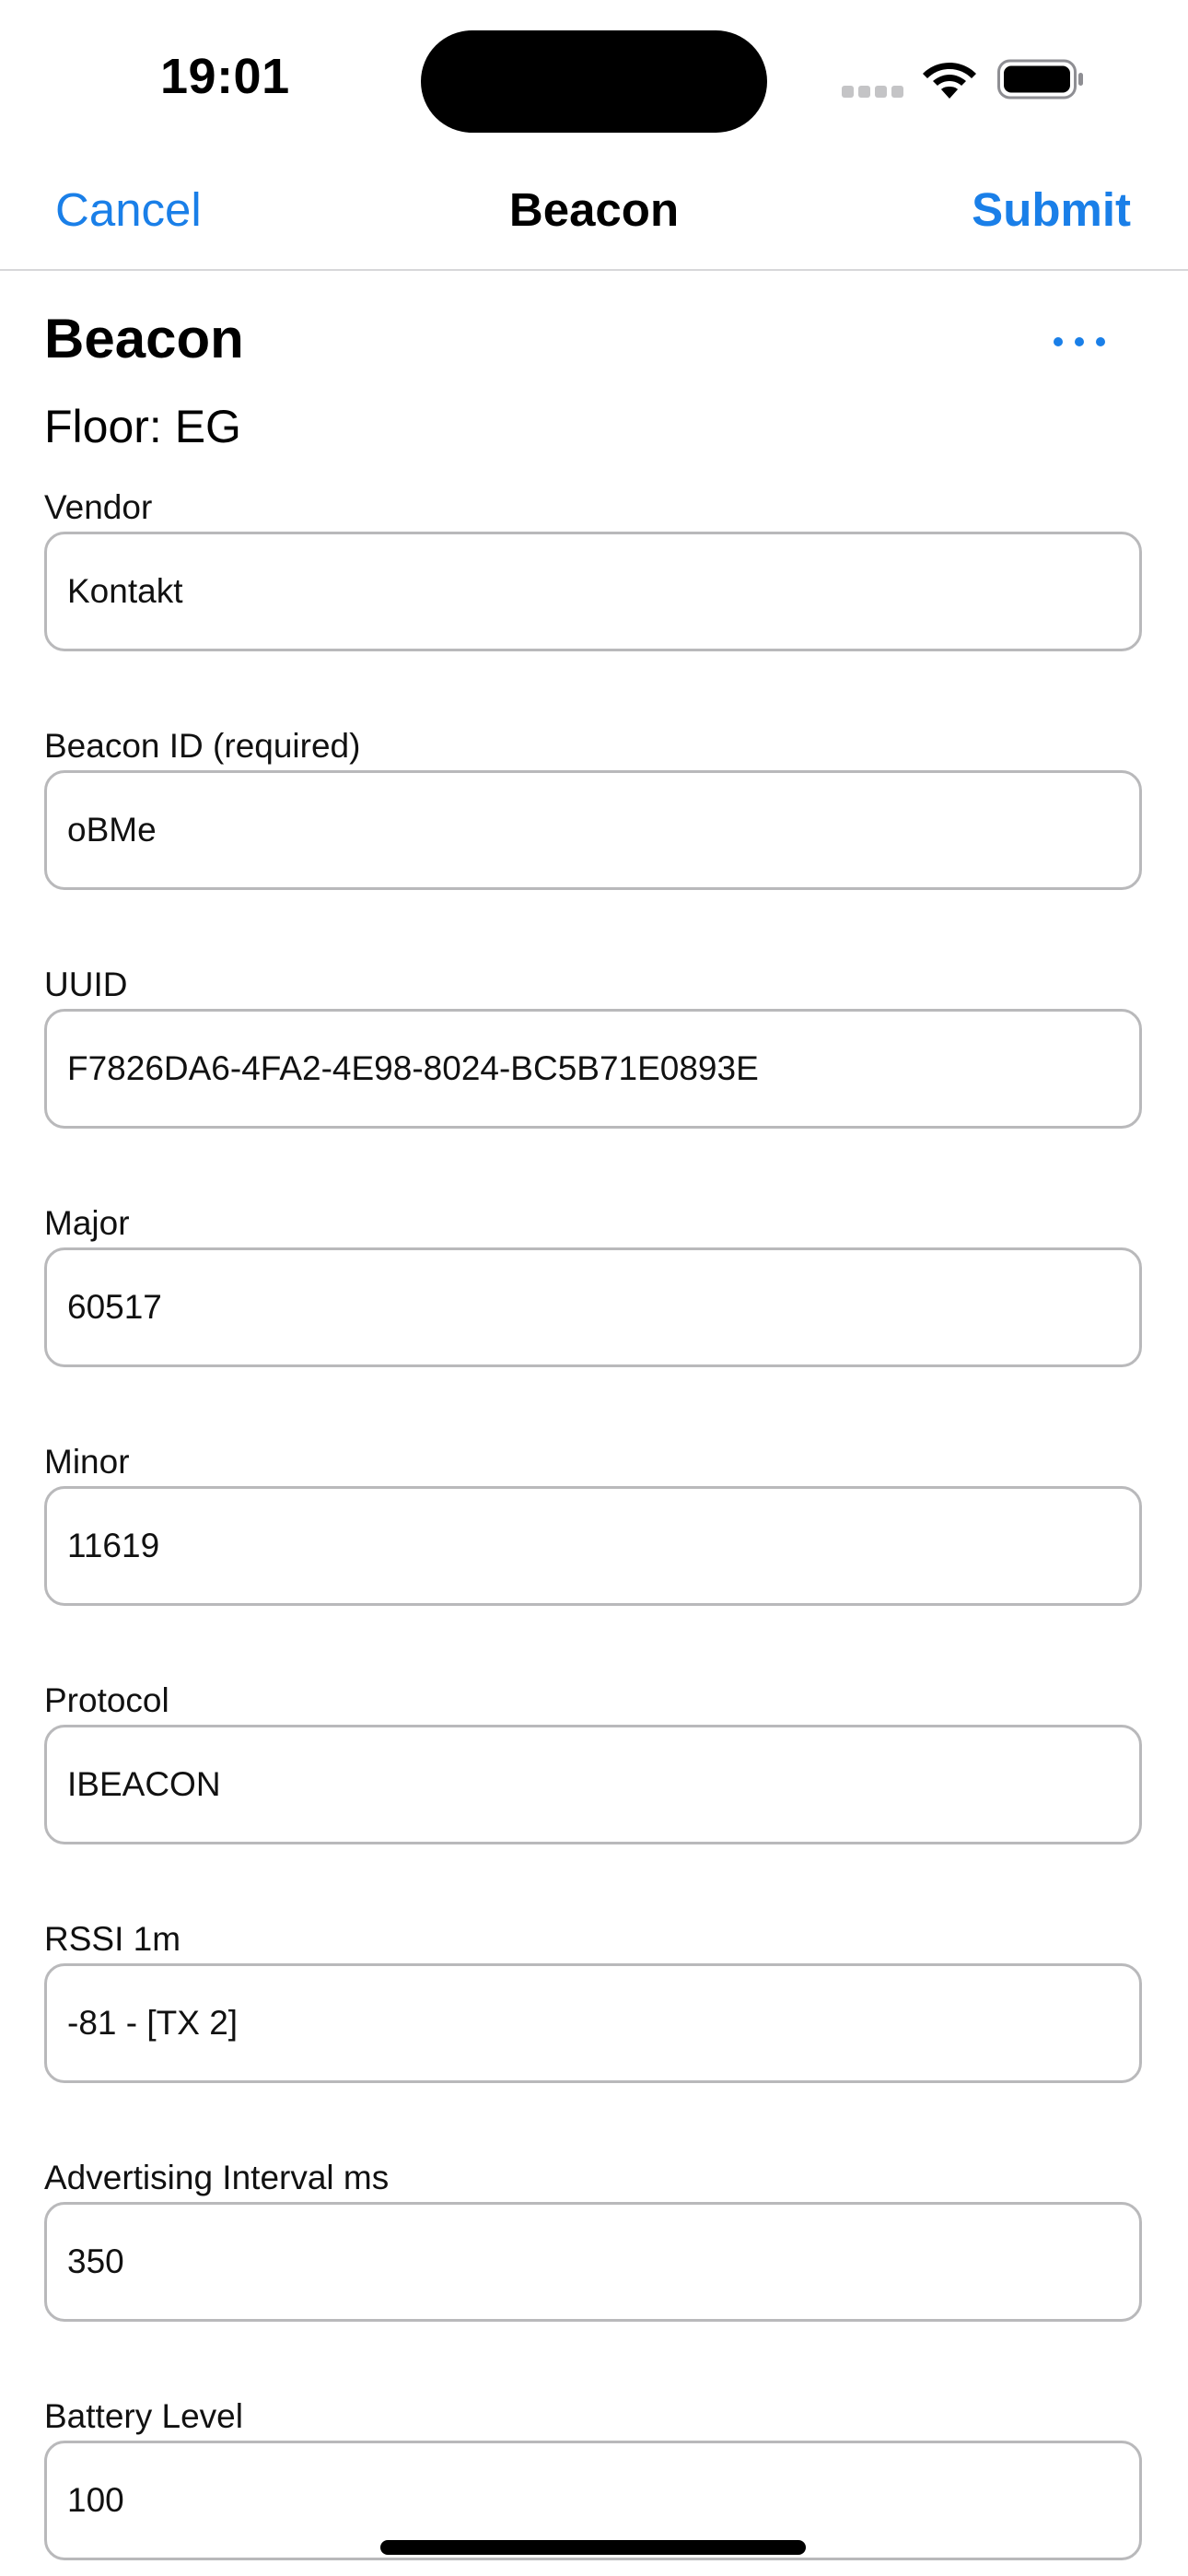 This screenshot has width=1188, height=2576. What do you see at coordinates (593, 1069) in the screenshot?
I see `uuid-input` at bounding box center [593, 1069].